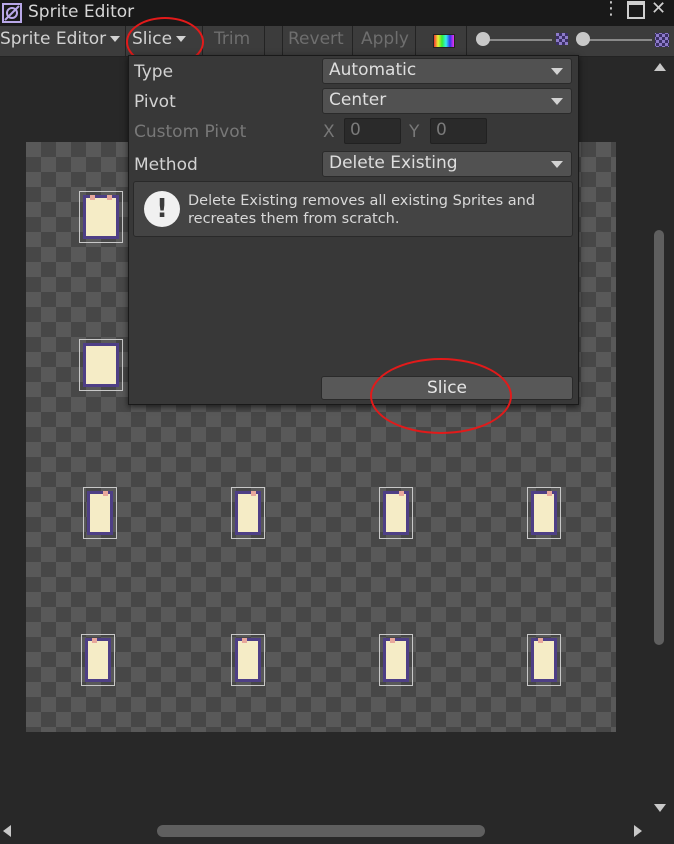 The width and height of the screenshot is (674, 844). Describe the element at coordinates (562, 39) in the screenshot. I see `texture-small-icon` at that location.